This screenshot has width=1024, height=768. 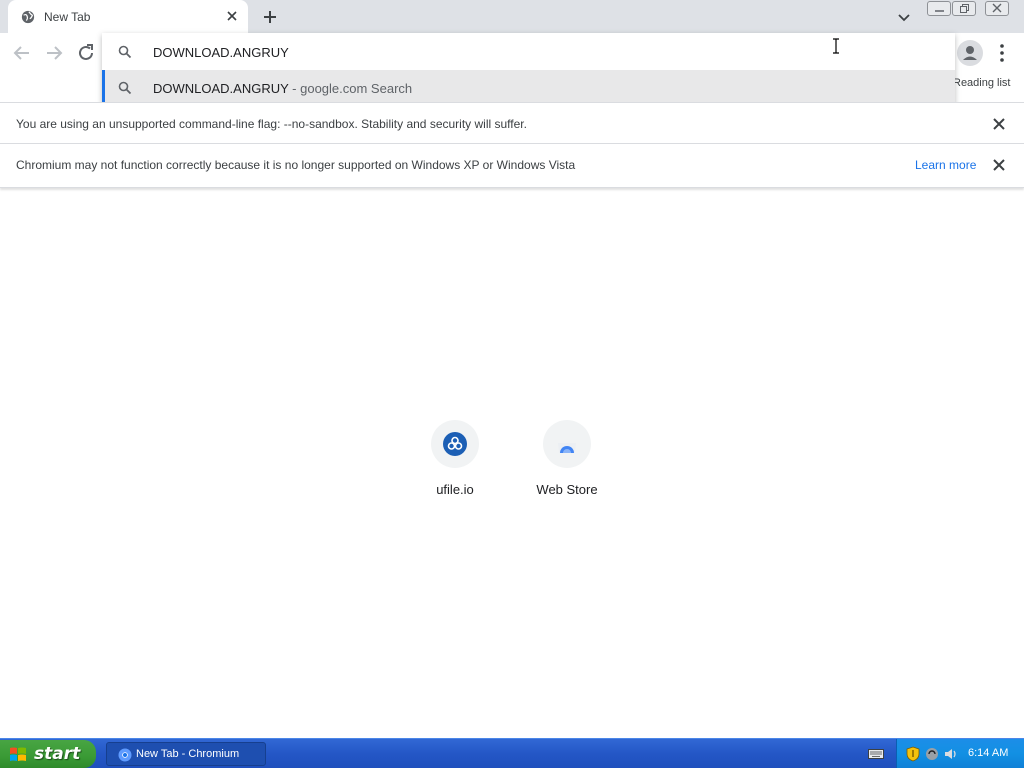 I want to click on start-label: start, so click(x=57, y=754).